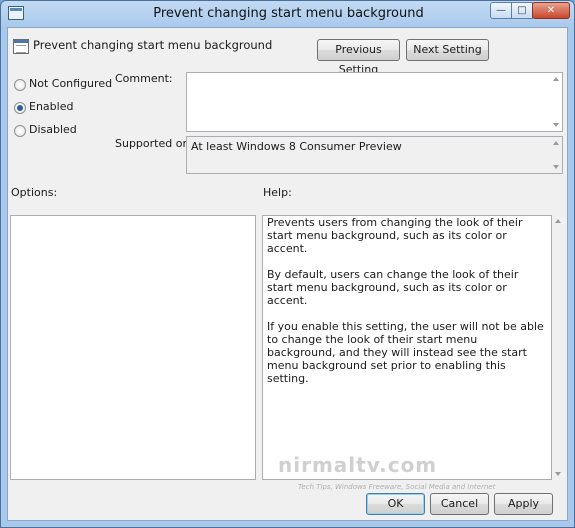 The width and height of the screenshot is (575, 528). What do you see at coordinates (53, 129) in the screenshot?
I see `radio-label: Disabled` at bounding box center [53, 129].